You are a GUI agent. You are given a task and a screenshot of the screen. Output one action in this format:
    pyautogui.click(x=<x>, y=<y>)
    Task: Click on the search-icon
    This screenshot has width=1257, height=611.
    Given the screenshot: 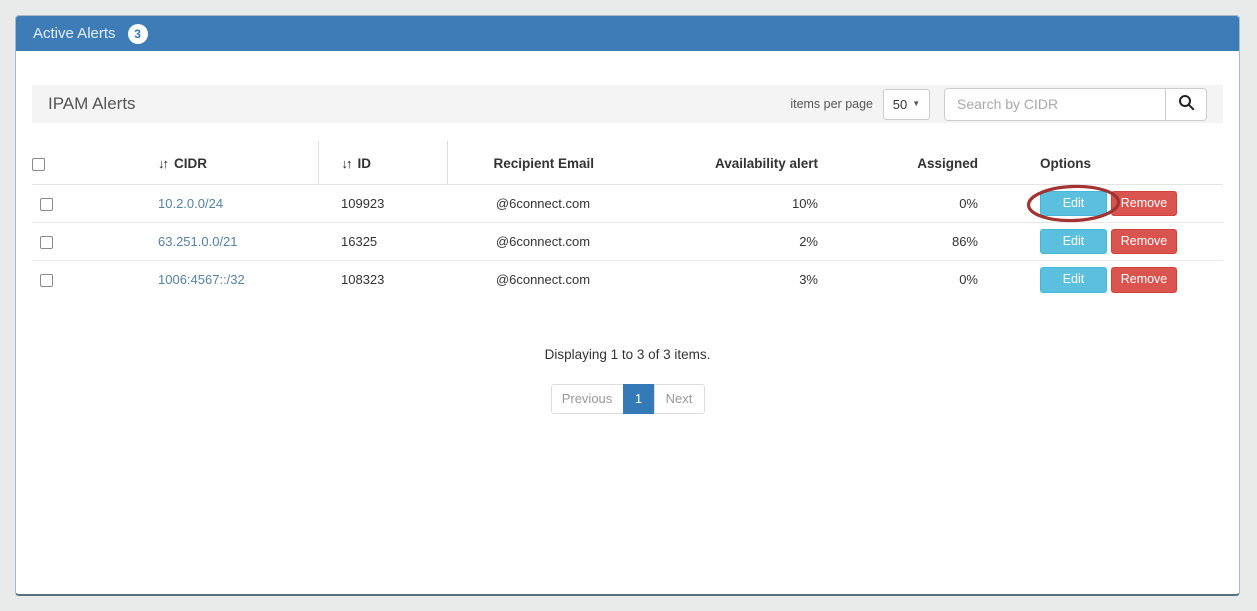 What is the action you would take?
    pyautogui.click(x=1186, y=104)
    